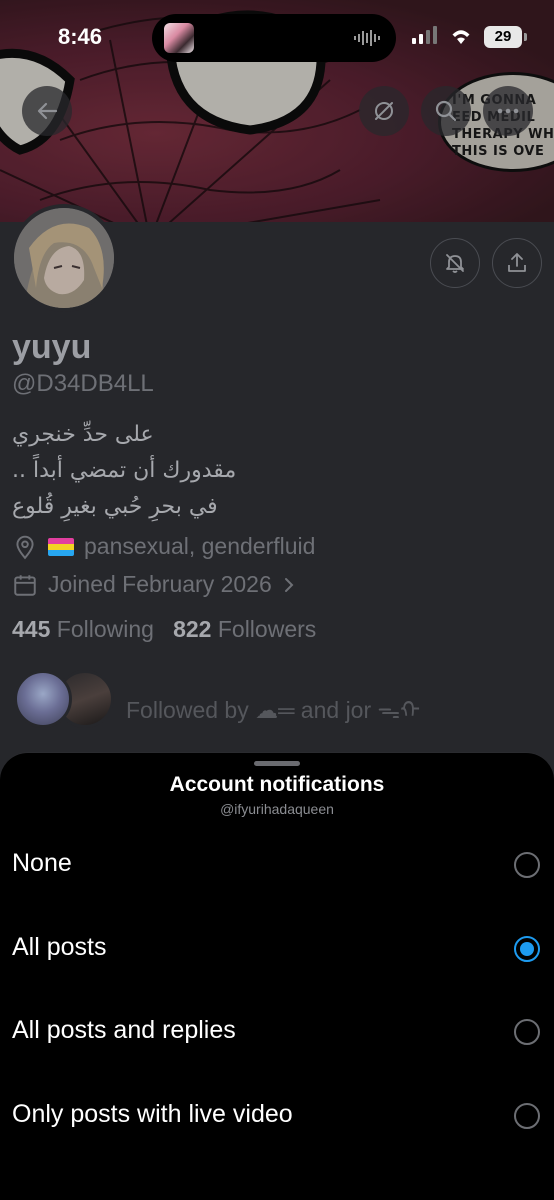 This screenshot has height=1200, width=554. I want to click on location-pin-icon, so click(25, 547).